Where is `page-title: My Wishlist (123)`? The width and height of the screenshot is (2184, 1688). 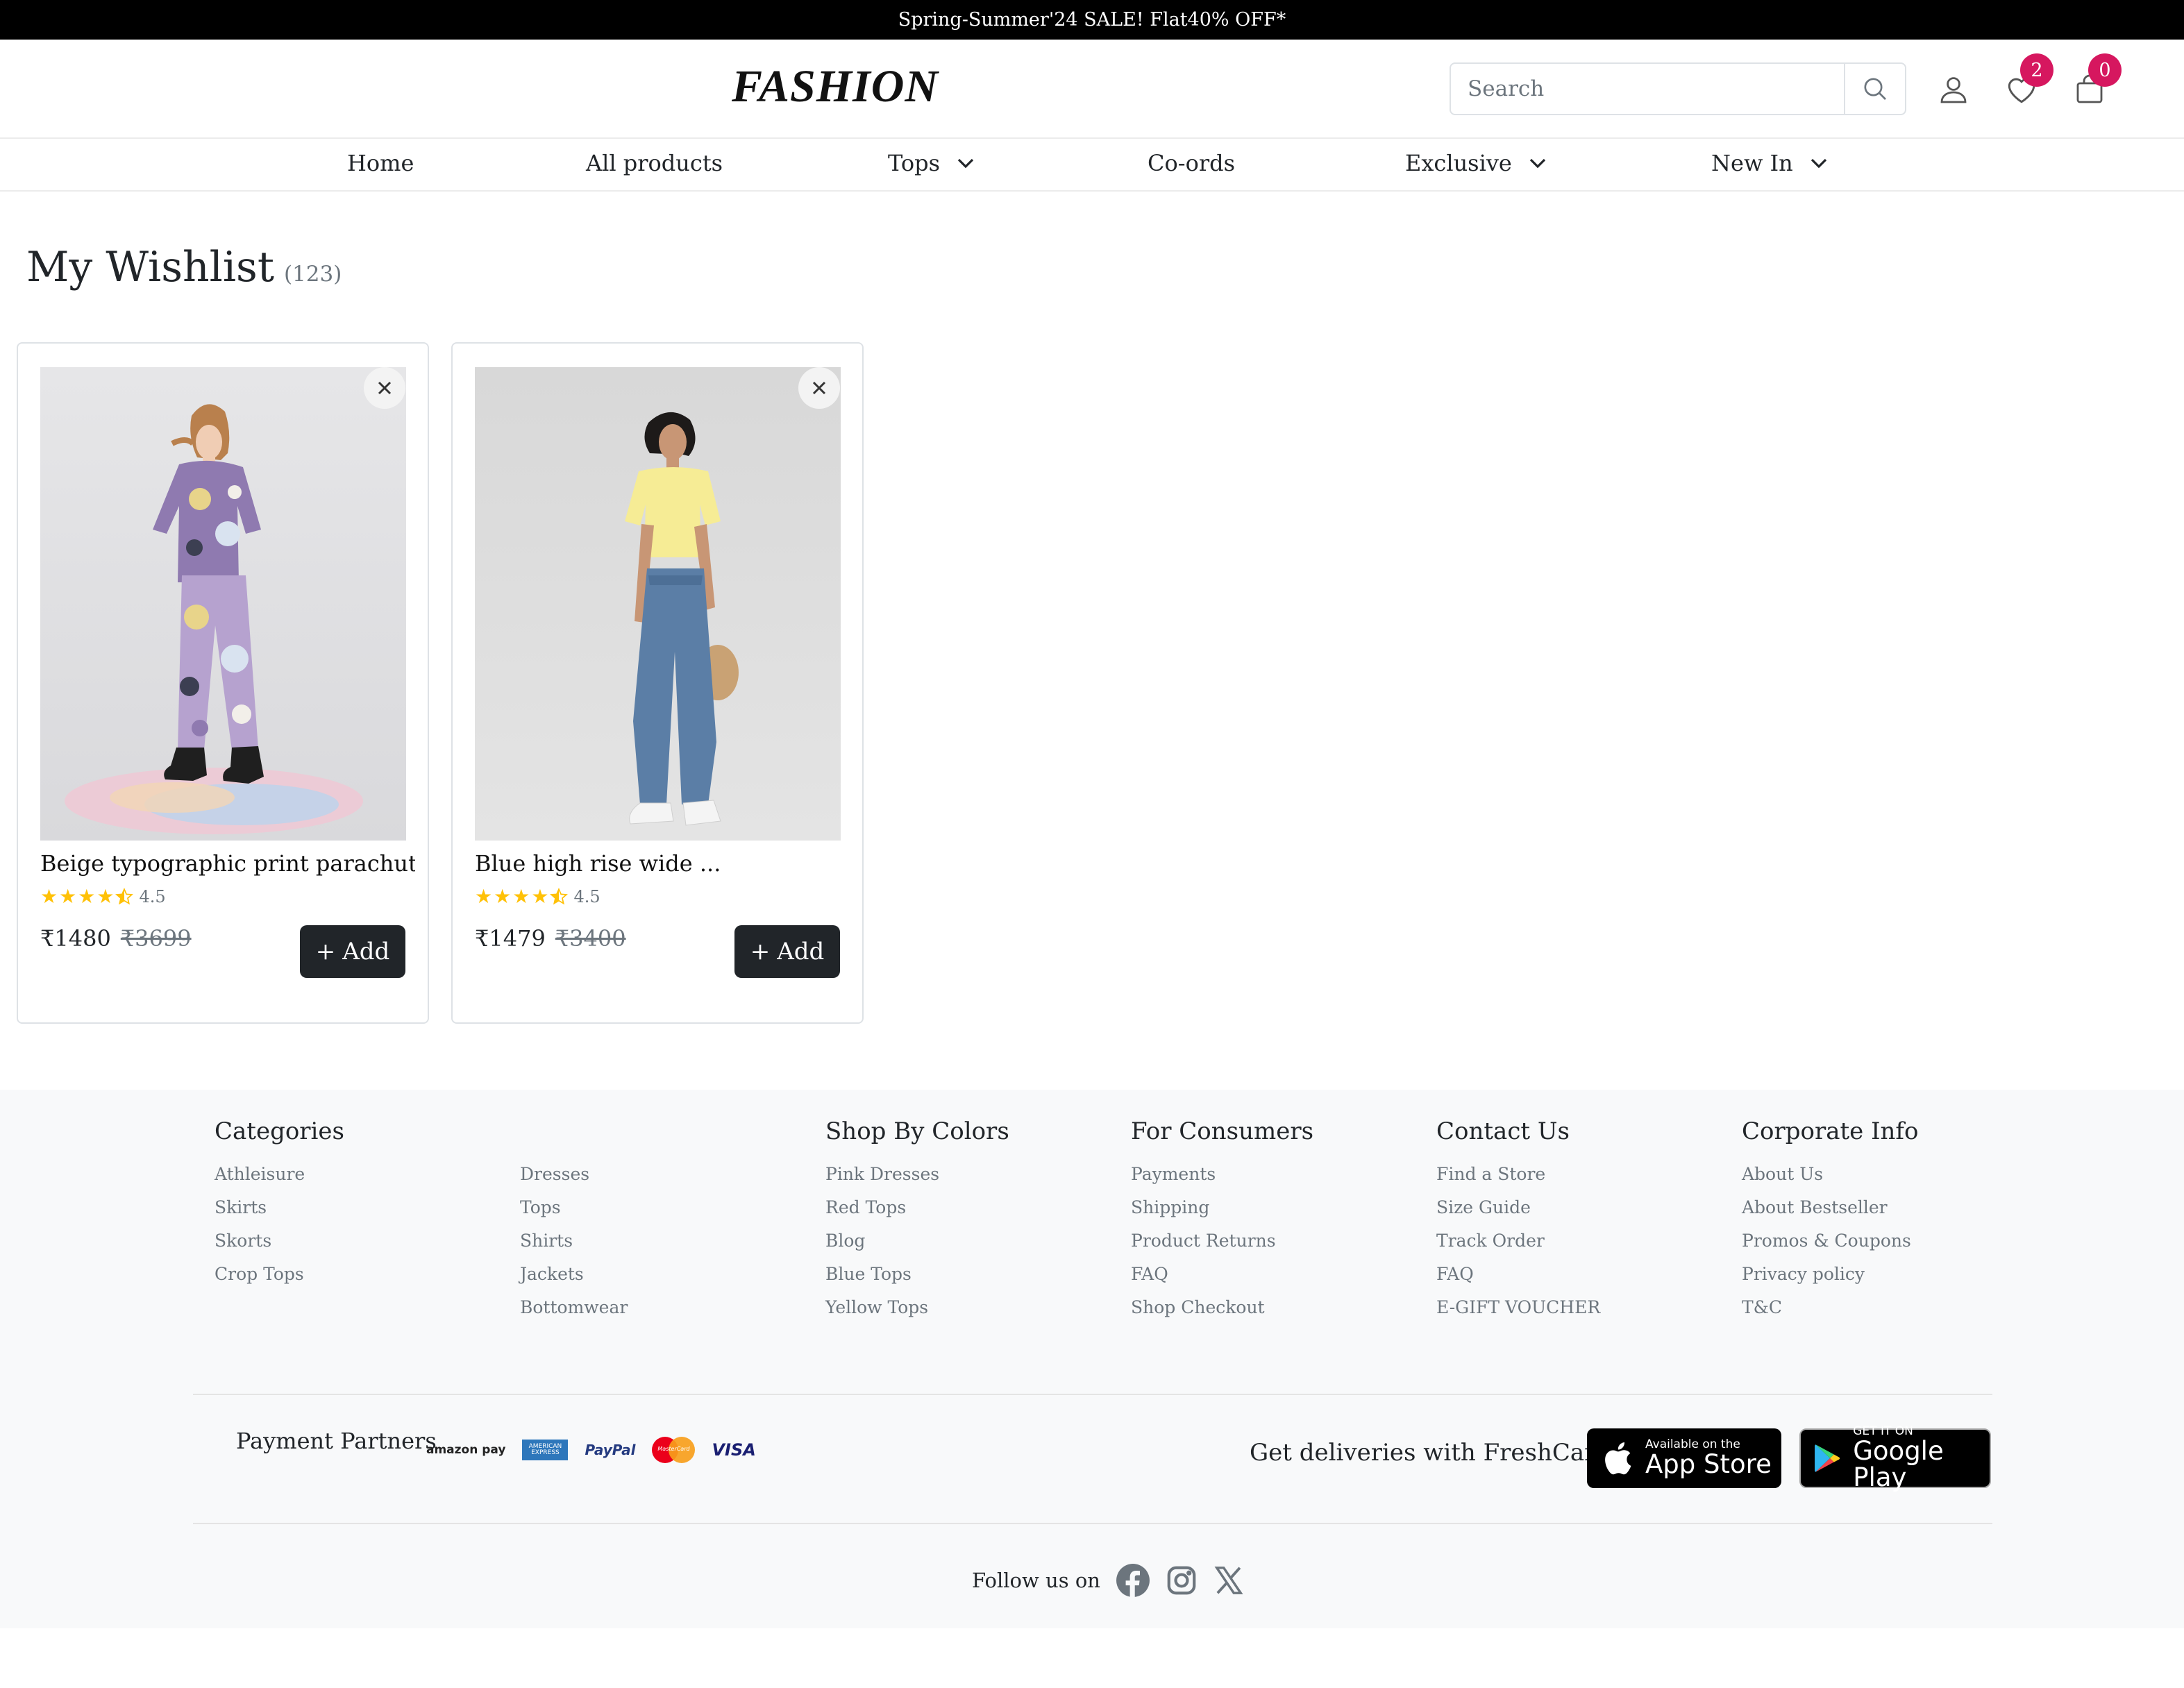
page-title: My Wishlist (123) is located at coordinates (184, 267).